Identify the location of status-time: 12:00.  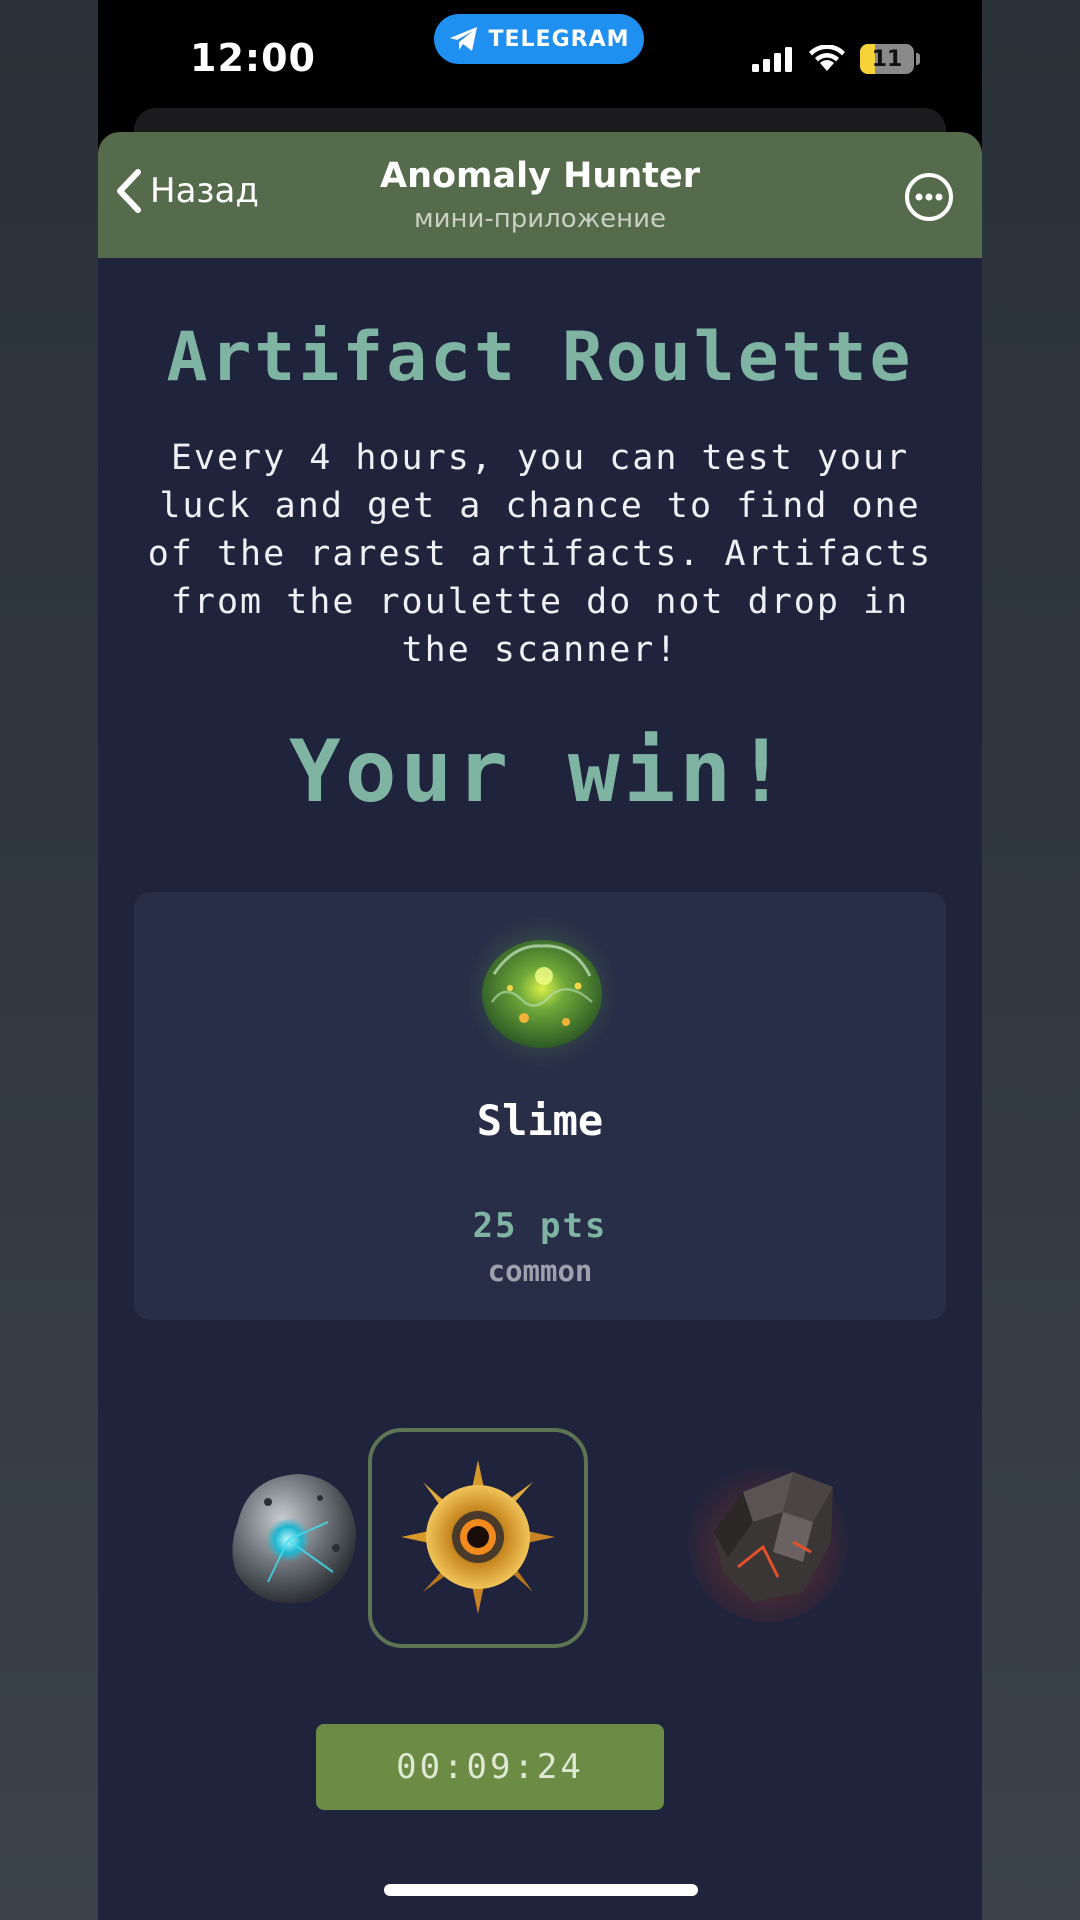
(253, 58).